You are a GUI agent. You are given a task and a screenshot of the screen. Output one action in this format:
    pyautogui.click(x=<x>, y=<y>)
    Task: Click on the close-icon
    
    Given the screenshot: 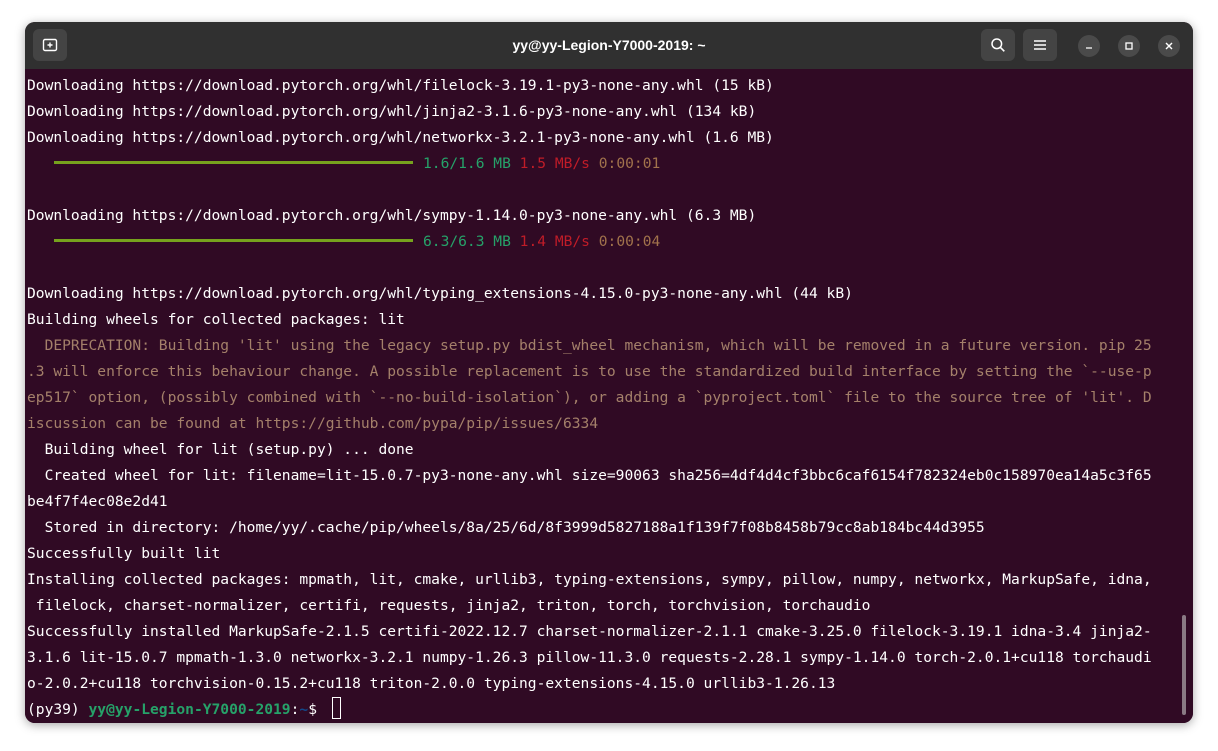 What is the action you would take?
    pyautogui.click(x=1169, y=46)
    